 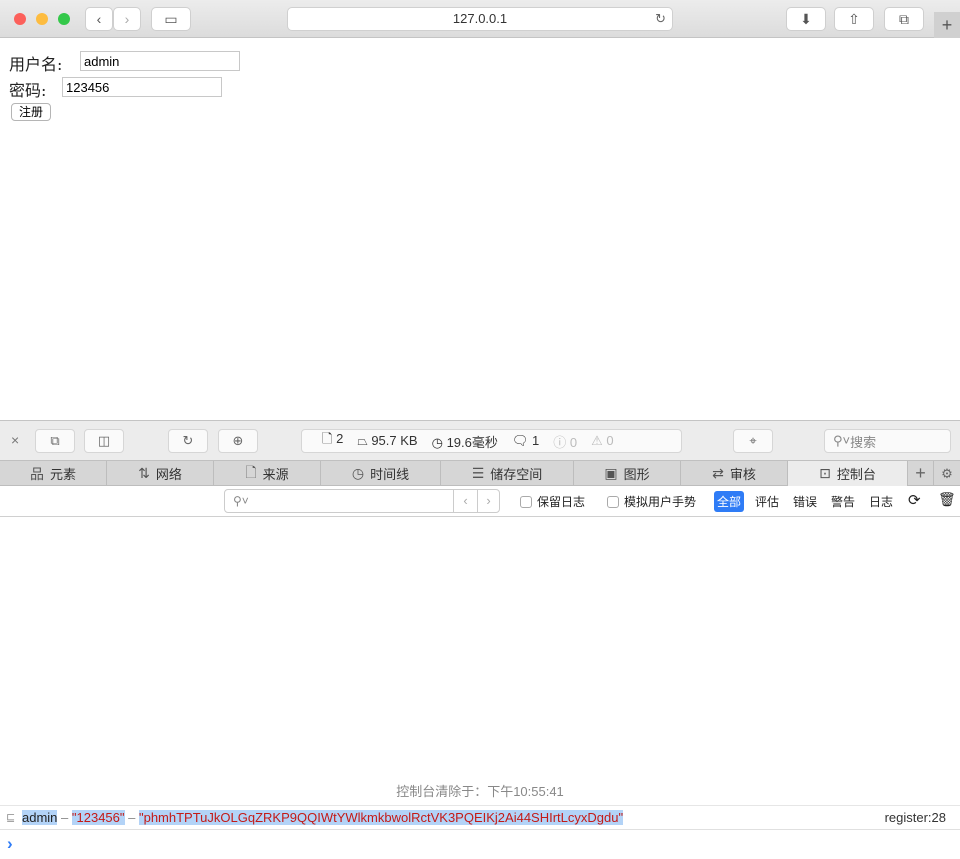 What do you see at coordinates (881, 501) in the screenshot?
I see `level-logs: 日志` at bounding box center [881, 501].